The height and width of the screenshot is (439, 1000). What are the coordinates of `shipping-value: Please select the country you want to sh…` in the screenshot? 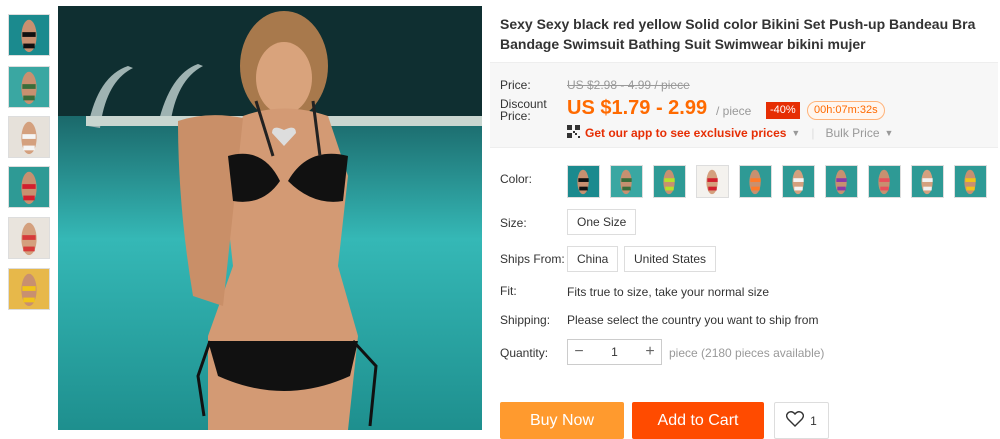 It's located at (693, 320).